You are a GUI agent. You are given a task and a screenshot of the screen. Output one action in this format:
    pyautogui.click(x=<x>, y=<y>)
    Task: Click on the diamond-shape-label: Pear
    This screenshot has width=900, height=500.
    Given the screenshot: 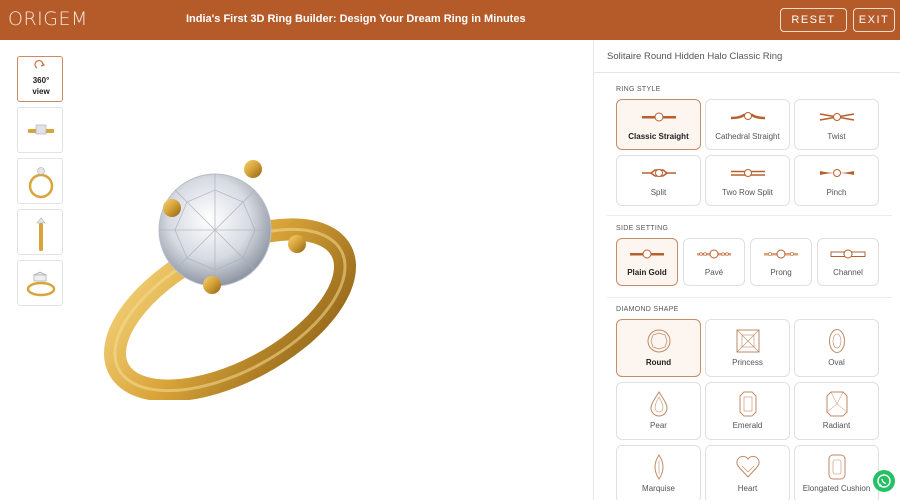 What is the action you would take?
    pyautogui.click(x=658, y=425)
    